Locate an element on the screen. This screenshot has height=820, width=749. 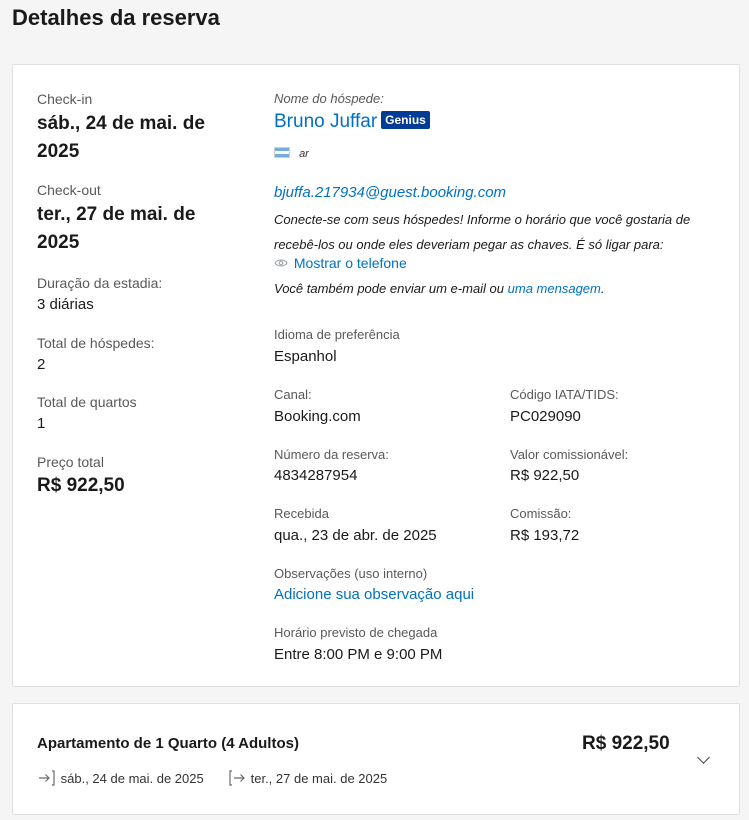
room-title: Apartamento de 1 Quarto (4 Adultos) is located at coordinates (168, 743).